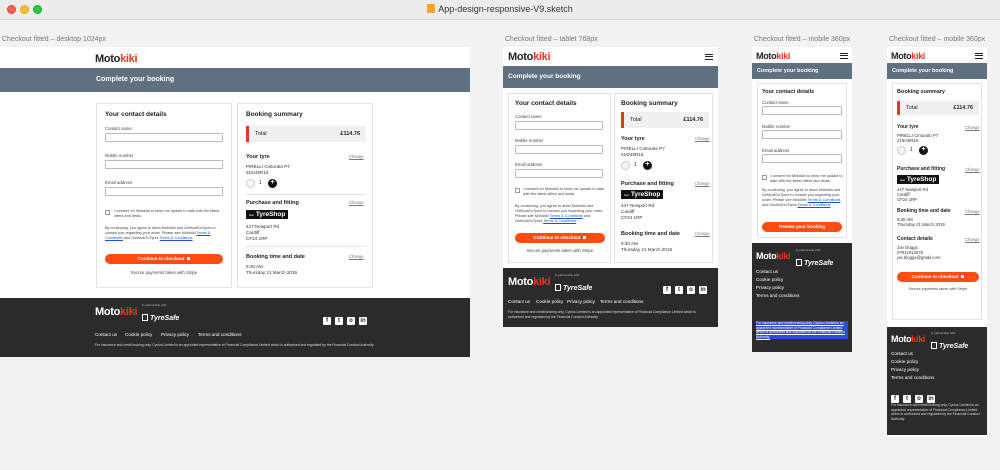 The width and height of the screenshot is (1000, 470). What do you see at coordinates (628, 211) in the screenshot?
I see `address-line-2: Cardiff` at bounding box center [628, 211].